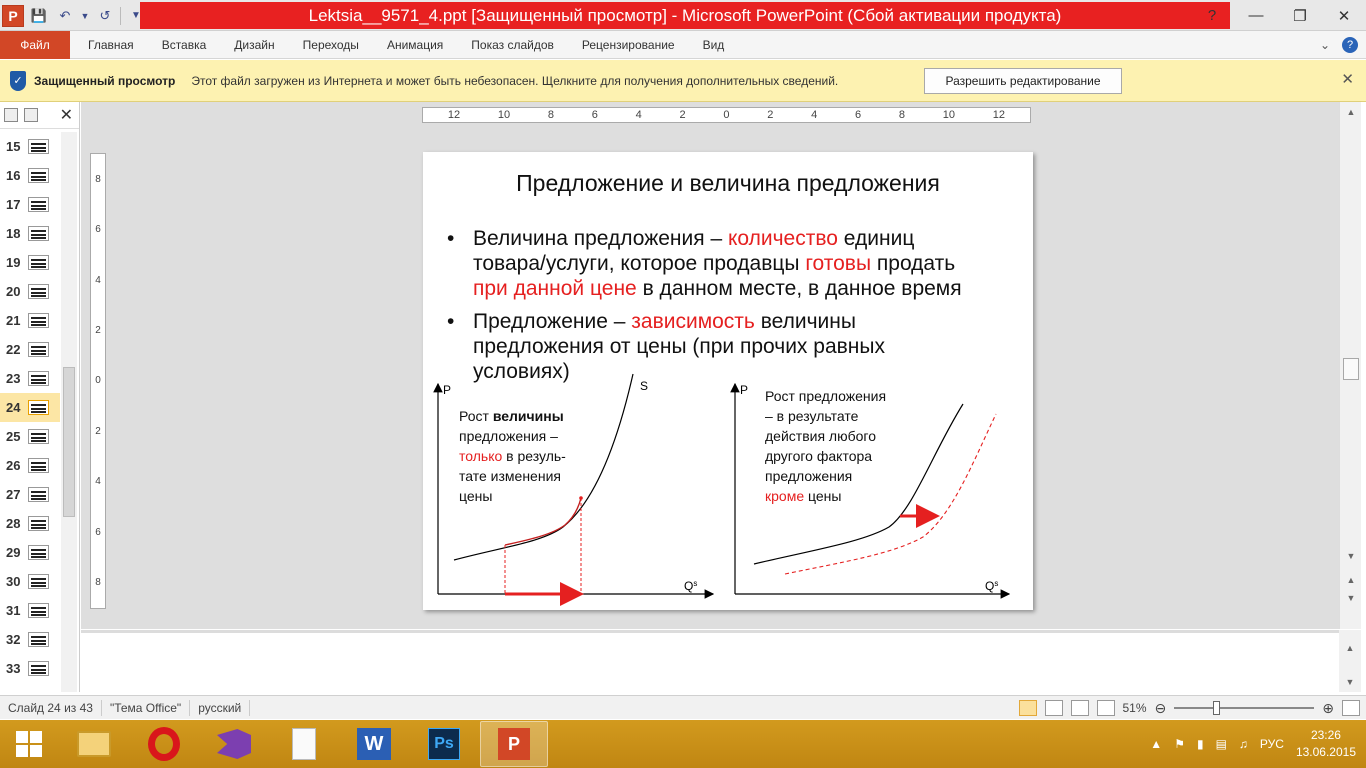  Describe the element at coordinates (30, 233) in the screenshot. I see `slide-thumbnail-18: 18` at that location.